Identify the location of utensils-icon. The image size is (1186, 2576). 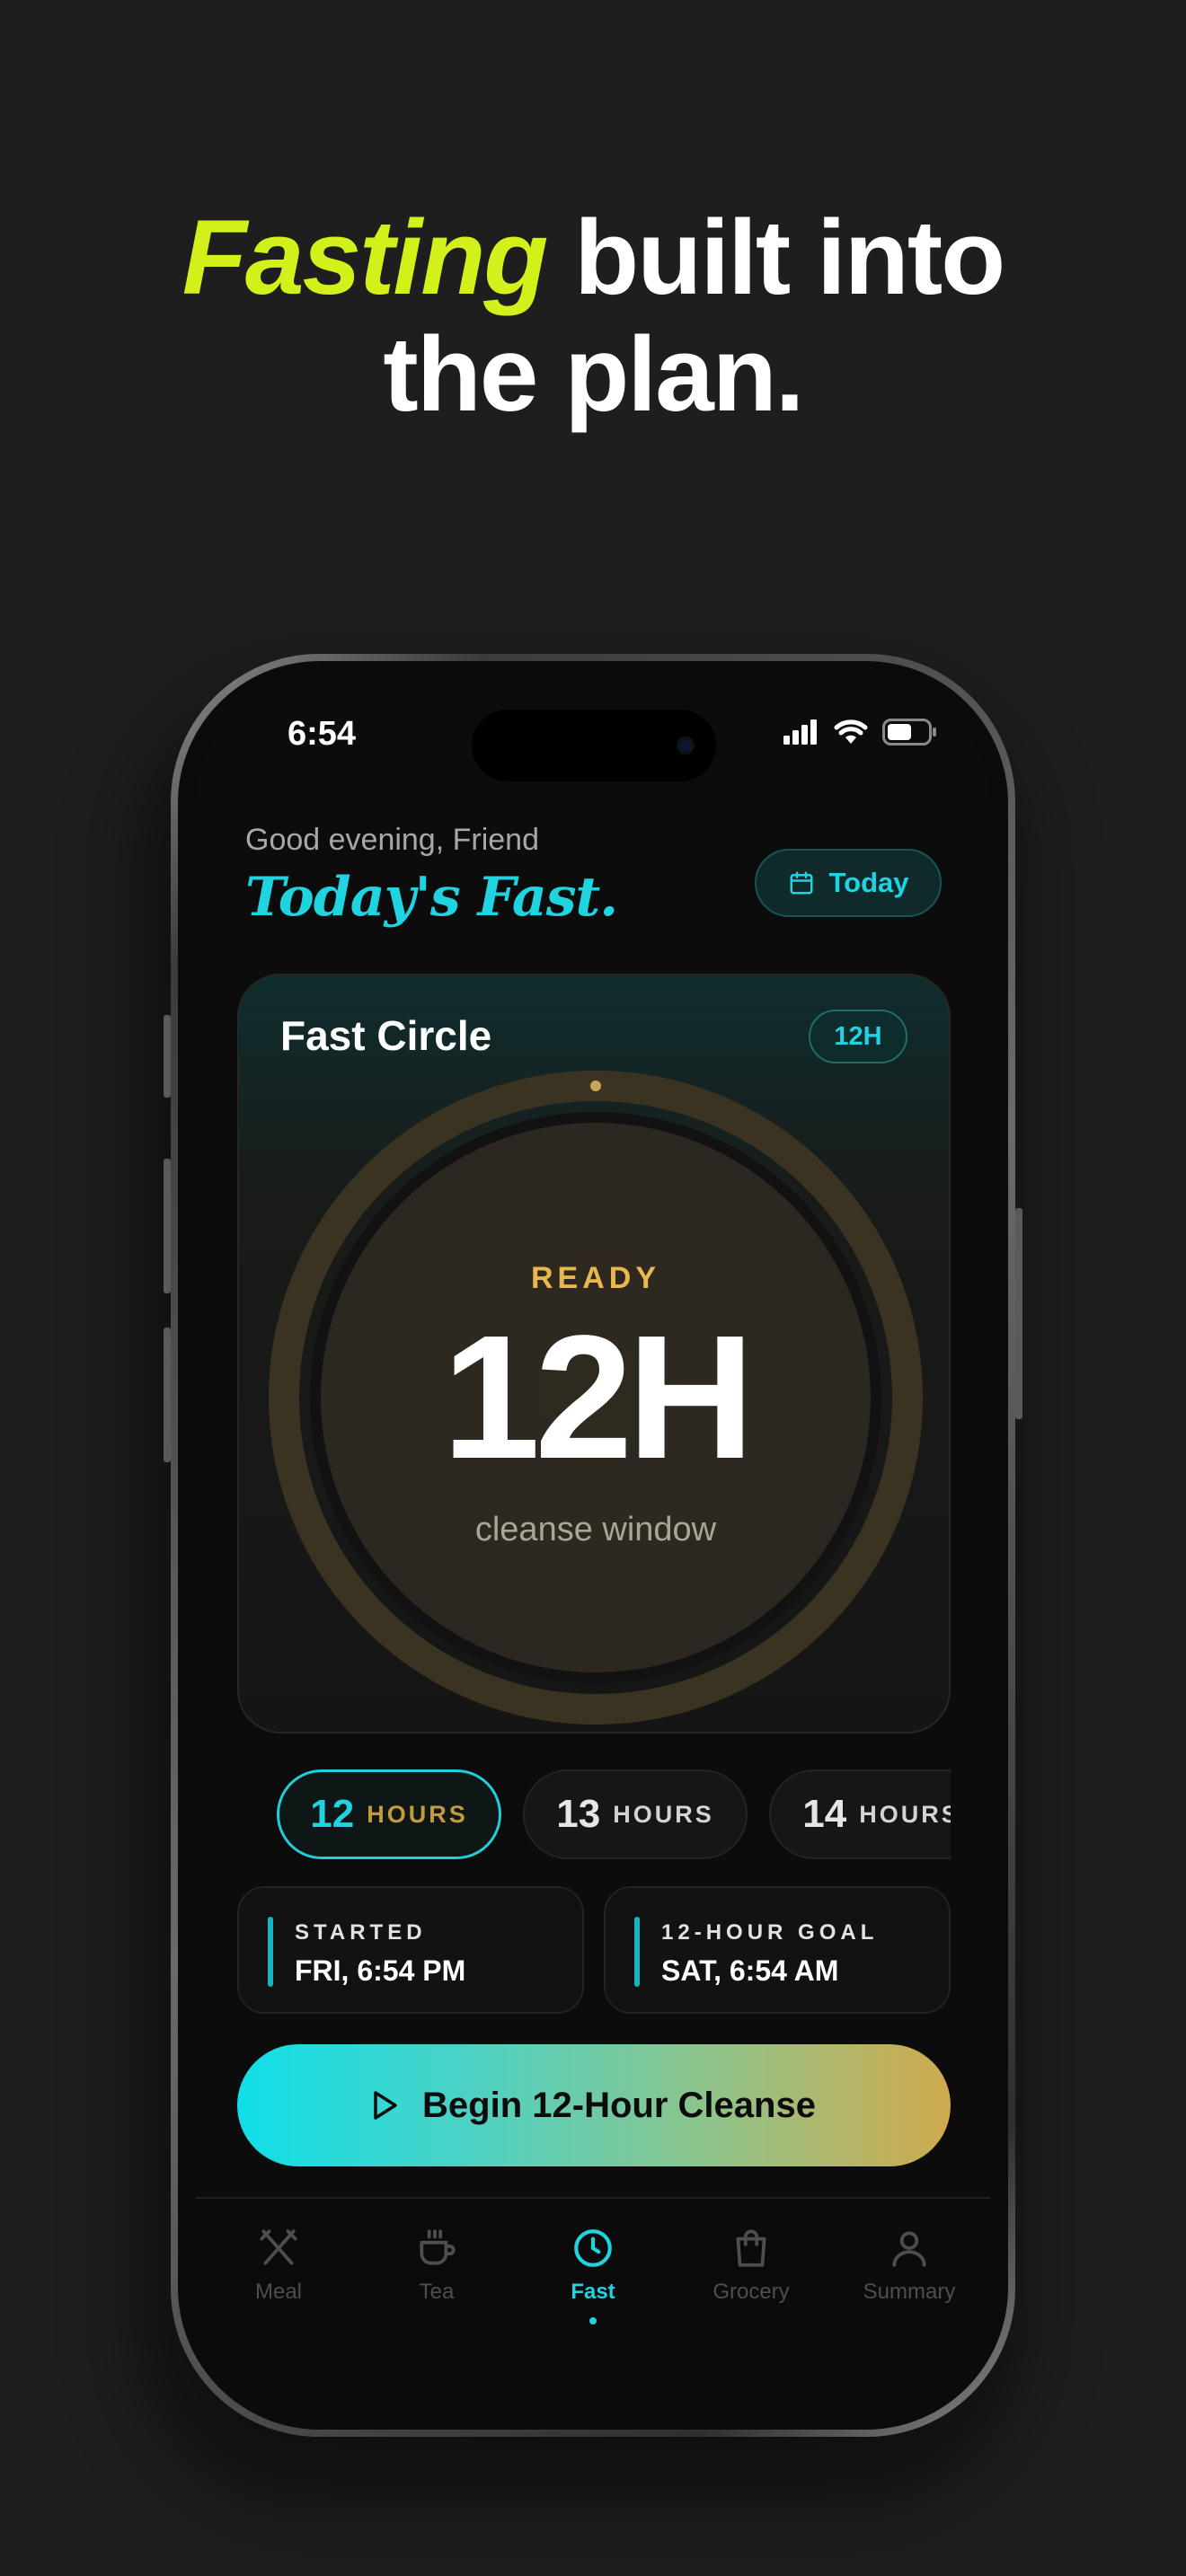
(278, 2247).